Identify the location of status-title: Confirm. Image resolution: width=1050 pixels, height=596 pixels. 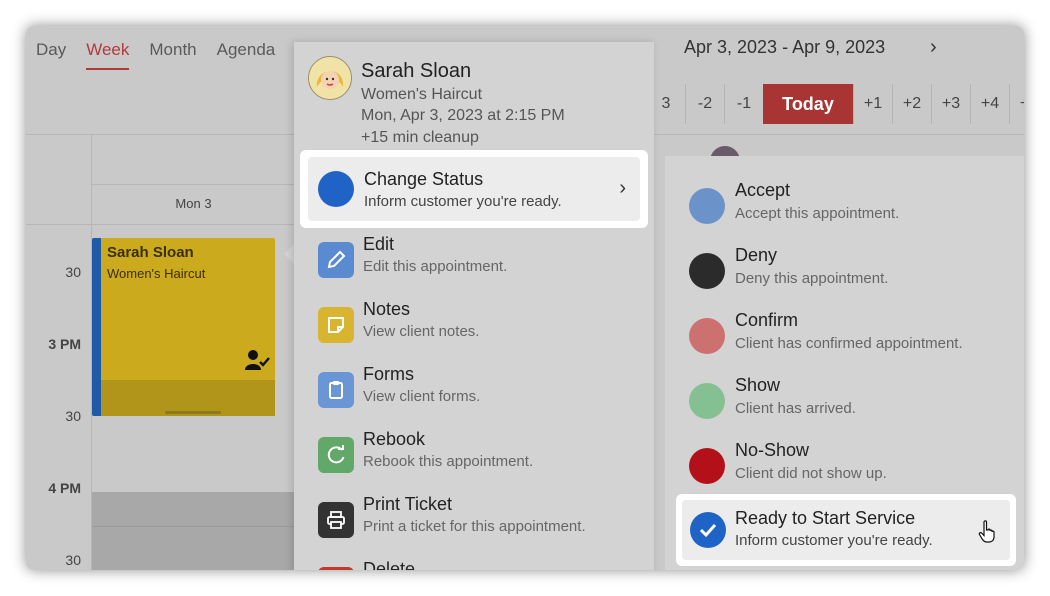
(767, 320).